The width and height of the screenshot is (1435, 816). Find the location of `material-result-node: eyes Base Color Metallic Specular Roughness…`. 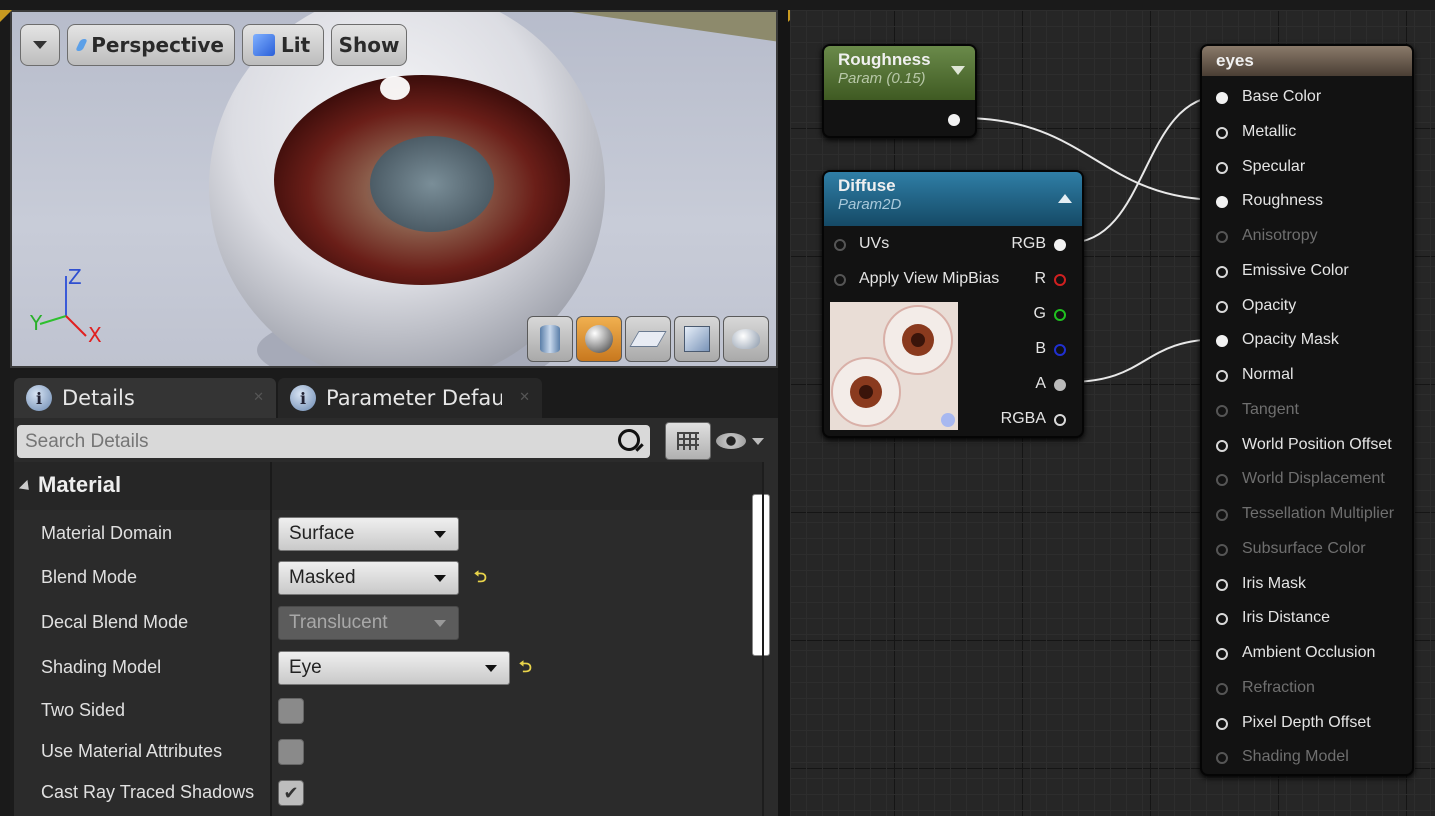

material-result-node: eyes Base Color Metallic Specular Roughness… is located at coordinates (1307, 410).